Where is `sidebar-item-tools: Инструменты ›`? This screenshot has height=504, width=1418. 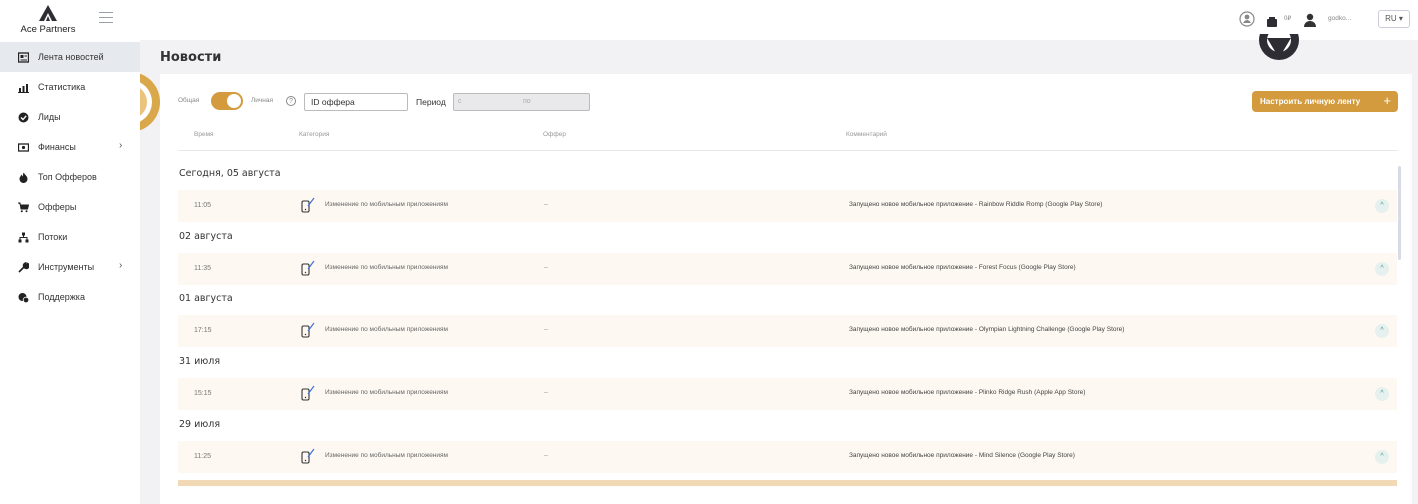 sidebar-item-tools: Инструменты › is located at coordinates (70, 267).